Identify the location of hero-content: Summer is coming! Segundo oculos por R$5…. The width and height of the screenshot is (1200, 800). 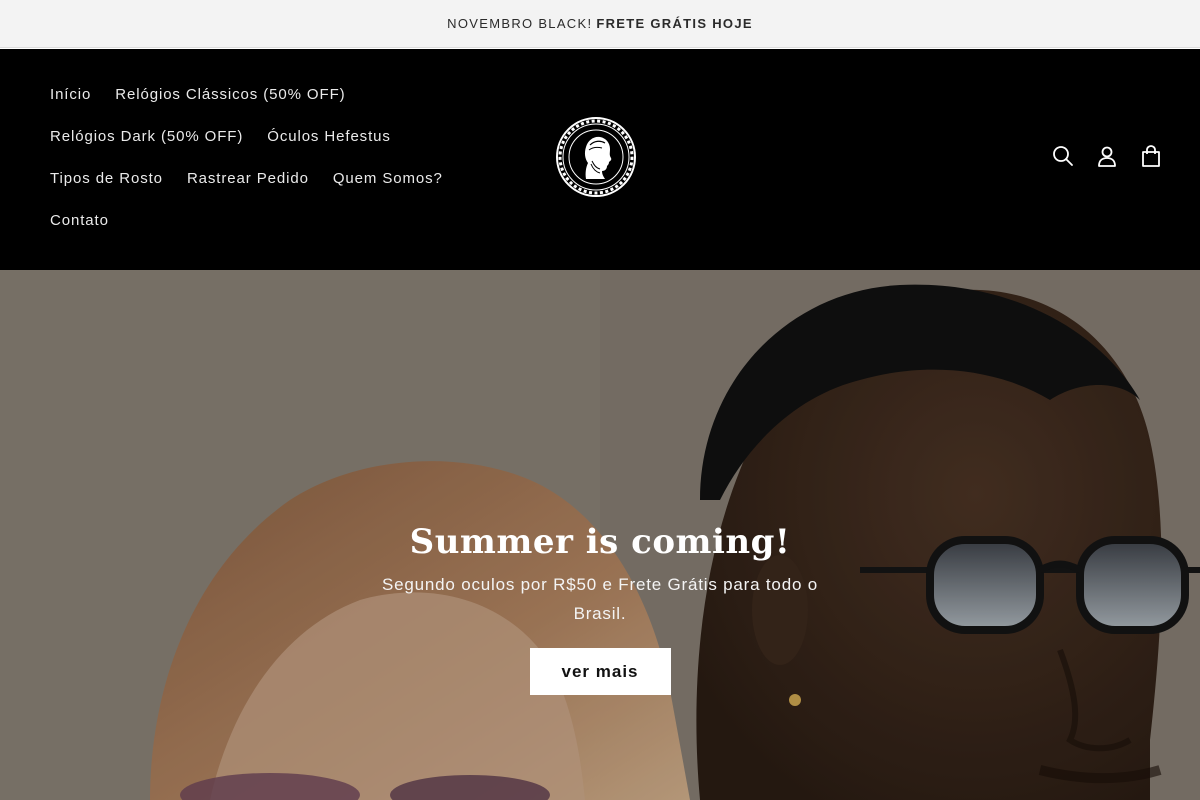
(600, 607).